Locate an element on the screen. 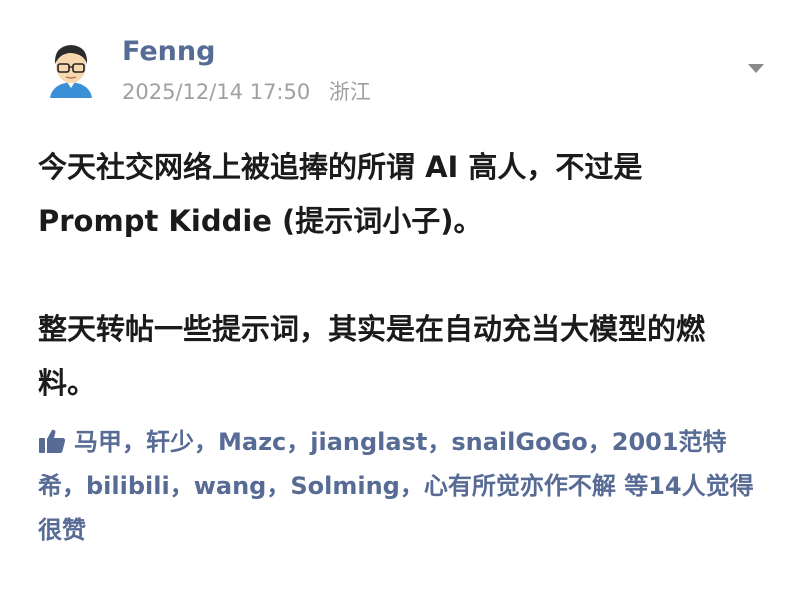 The width and height of the screenshot is (800, 596). post-location: 浙江 is located at coordinates (349, 92).